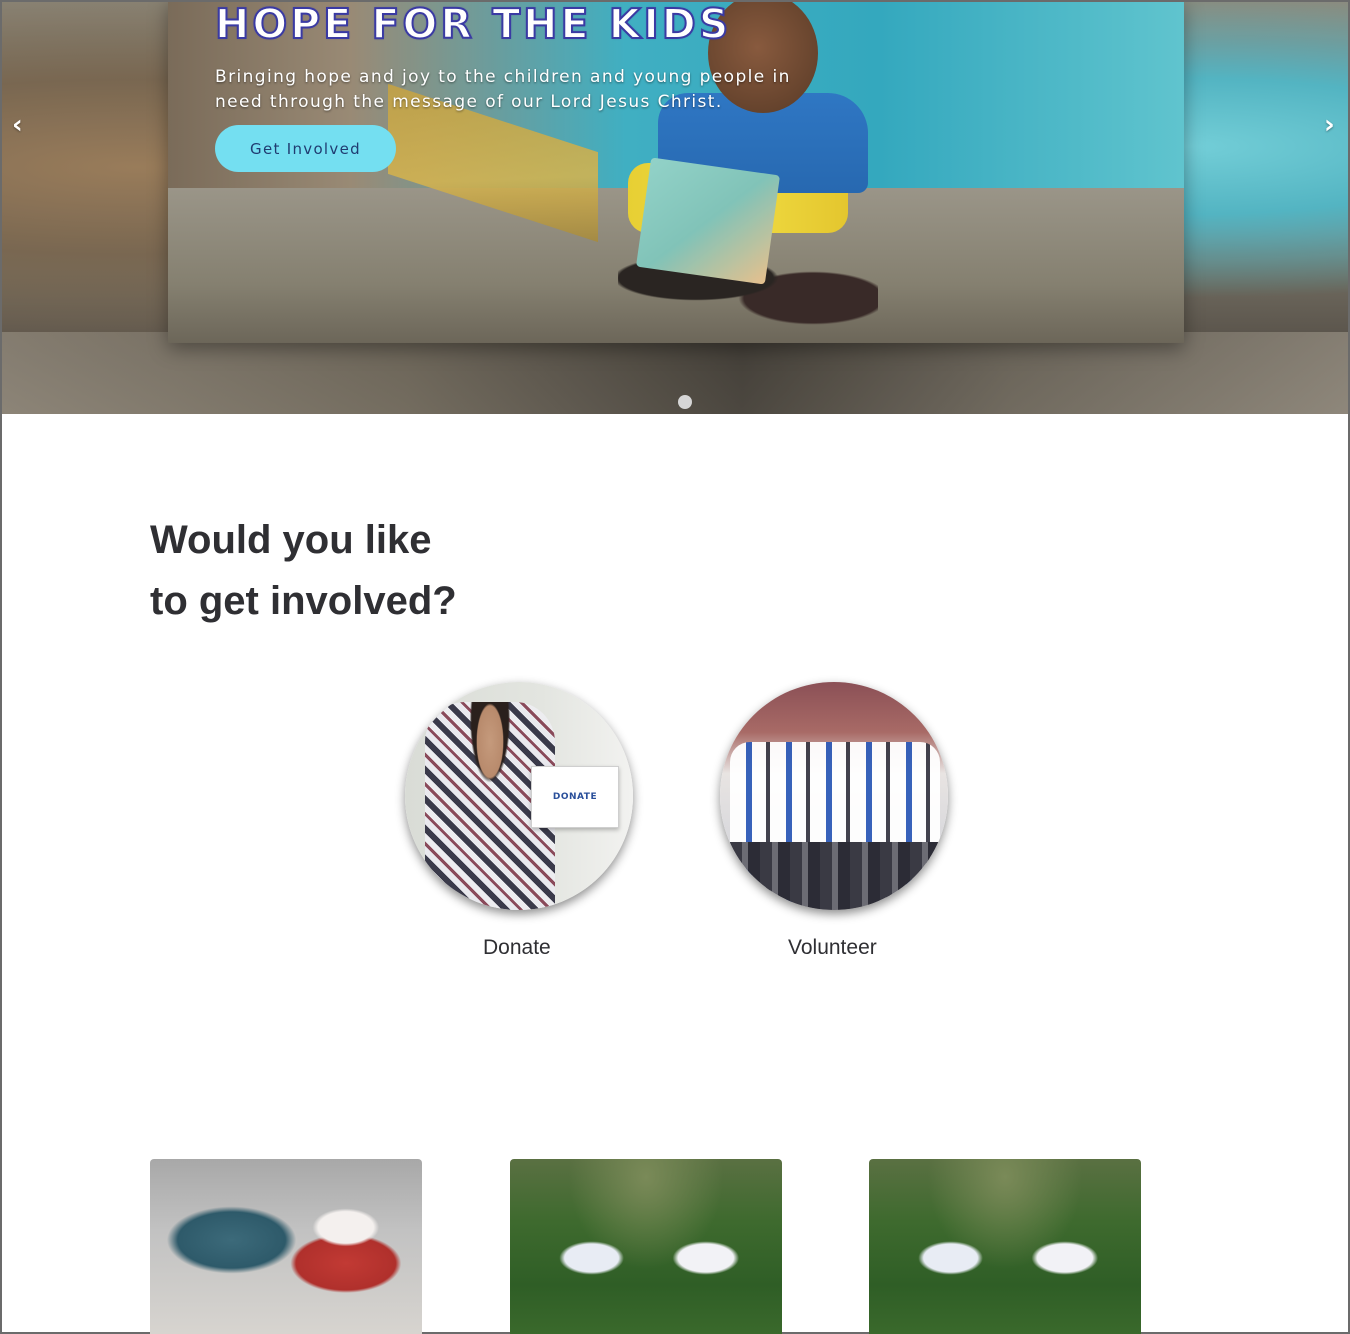 This screenshot has height=1334, width=1350. Describe the element at coordinates (303, 571) in the screenshot. I see `get-involved-heading: Would you like to get involved?` at that location.